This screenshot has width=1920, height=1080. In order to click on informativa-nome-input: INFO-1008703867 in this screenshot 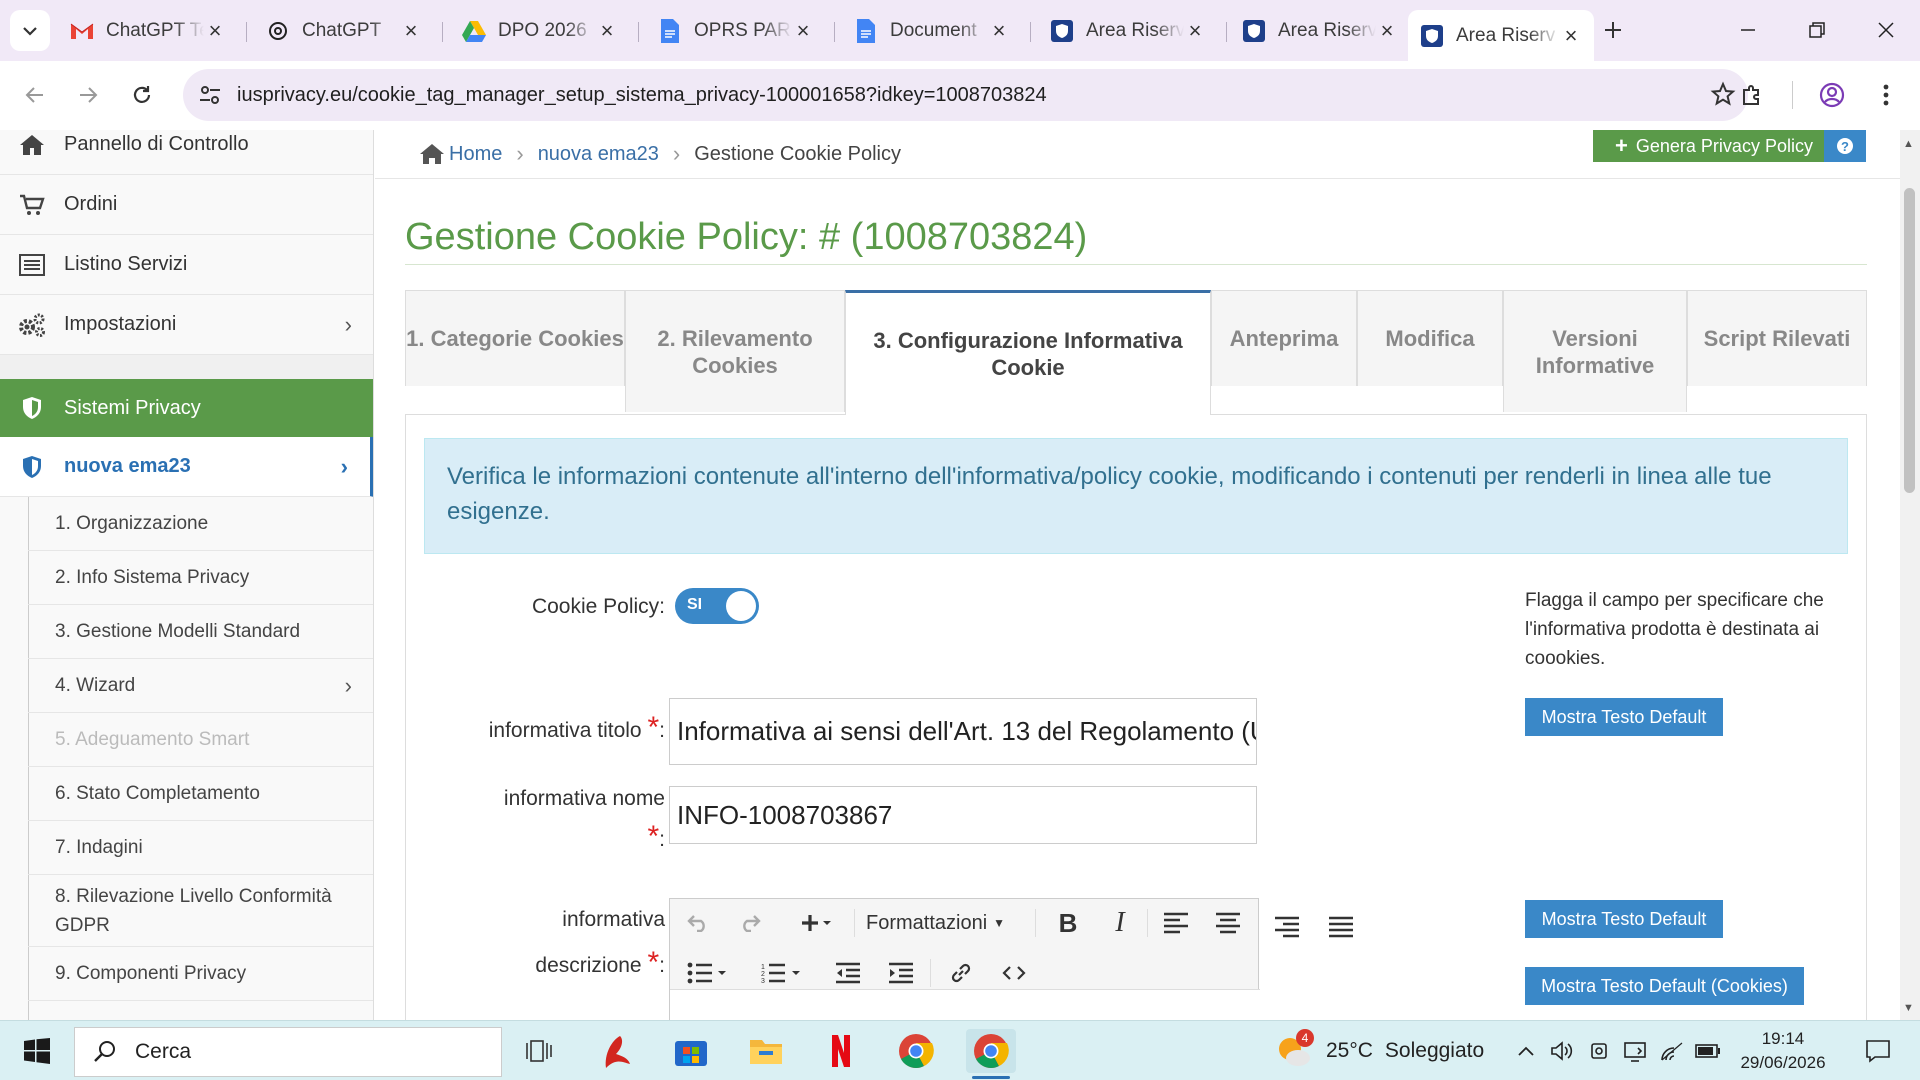, I will do `click(963, 815)`.